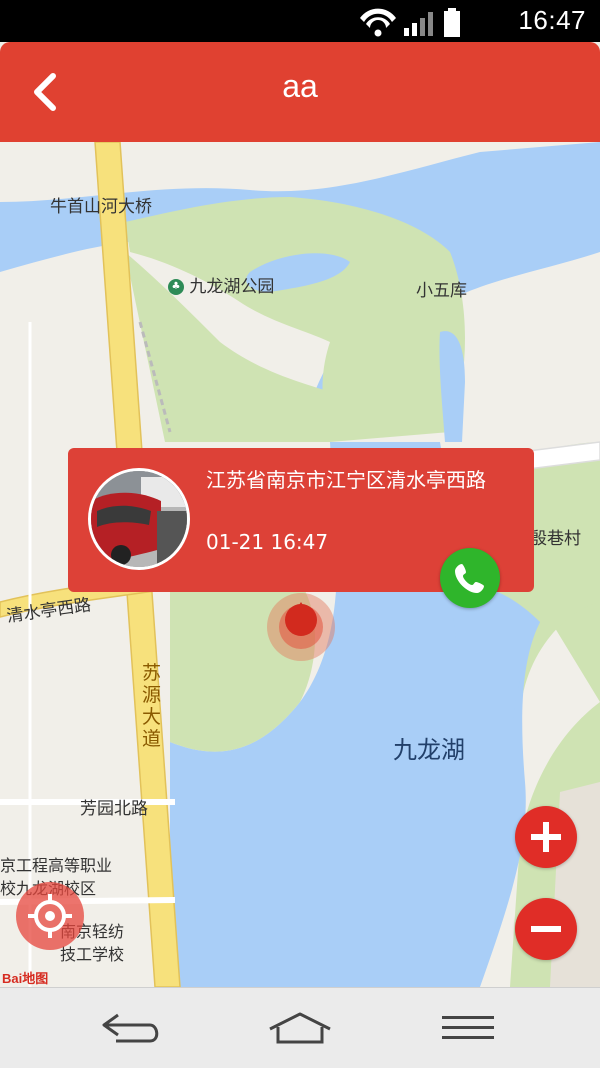 This screenshot has height=1068, width=600. I want to click on wifi-icon, so click(378, 22).